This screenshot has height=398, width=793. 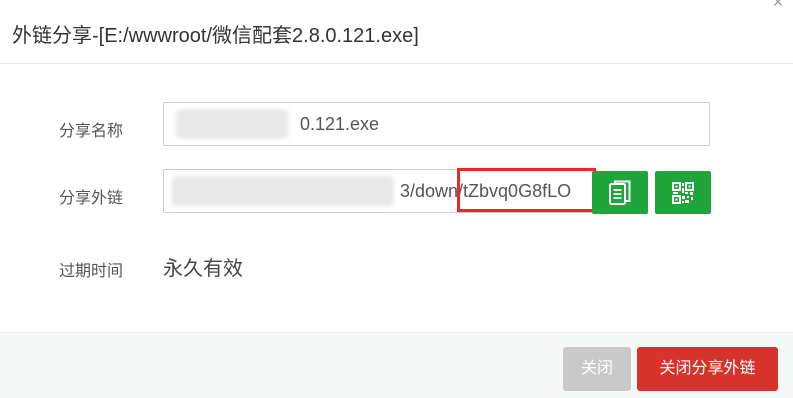 I want to click on close-icon: ×, so click(x=778, y=5).